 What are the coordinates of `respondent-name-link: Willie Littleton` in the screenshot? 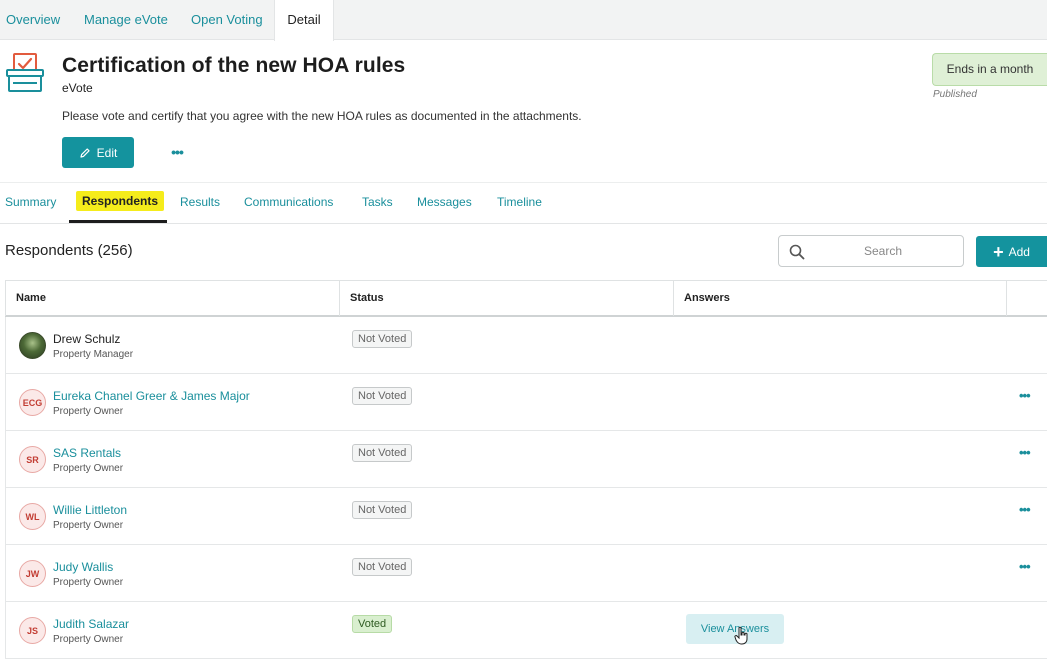 It's located at (90, 510).